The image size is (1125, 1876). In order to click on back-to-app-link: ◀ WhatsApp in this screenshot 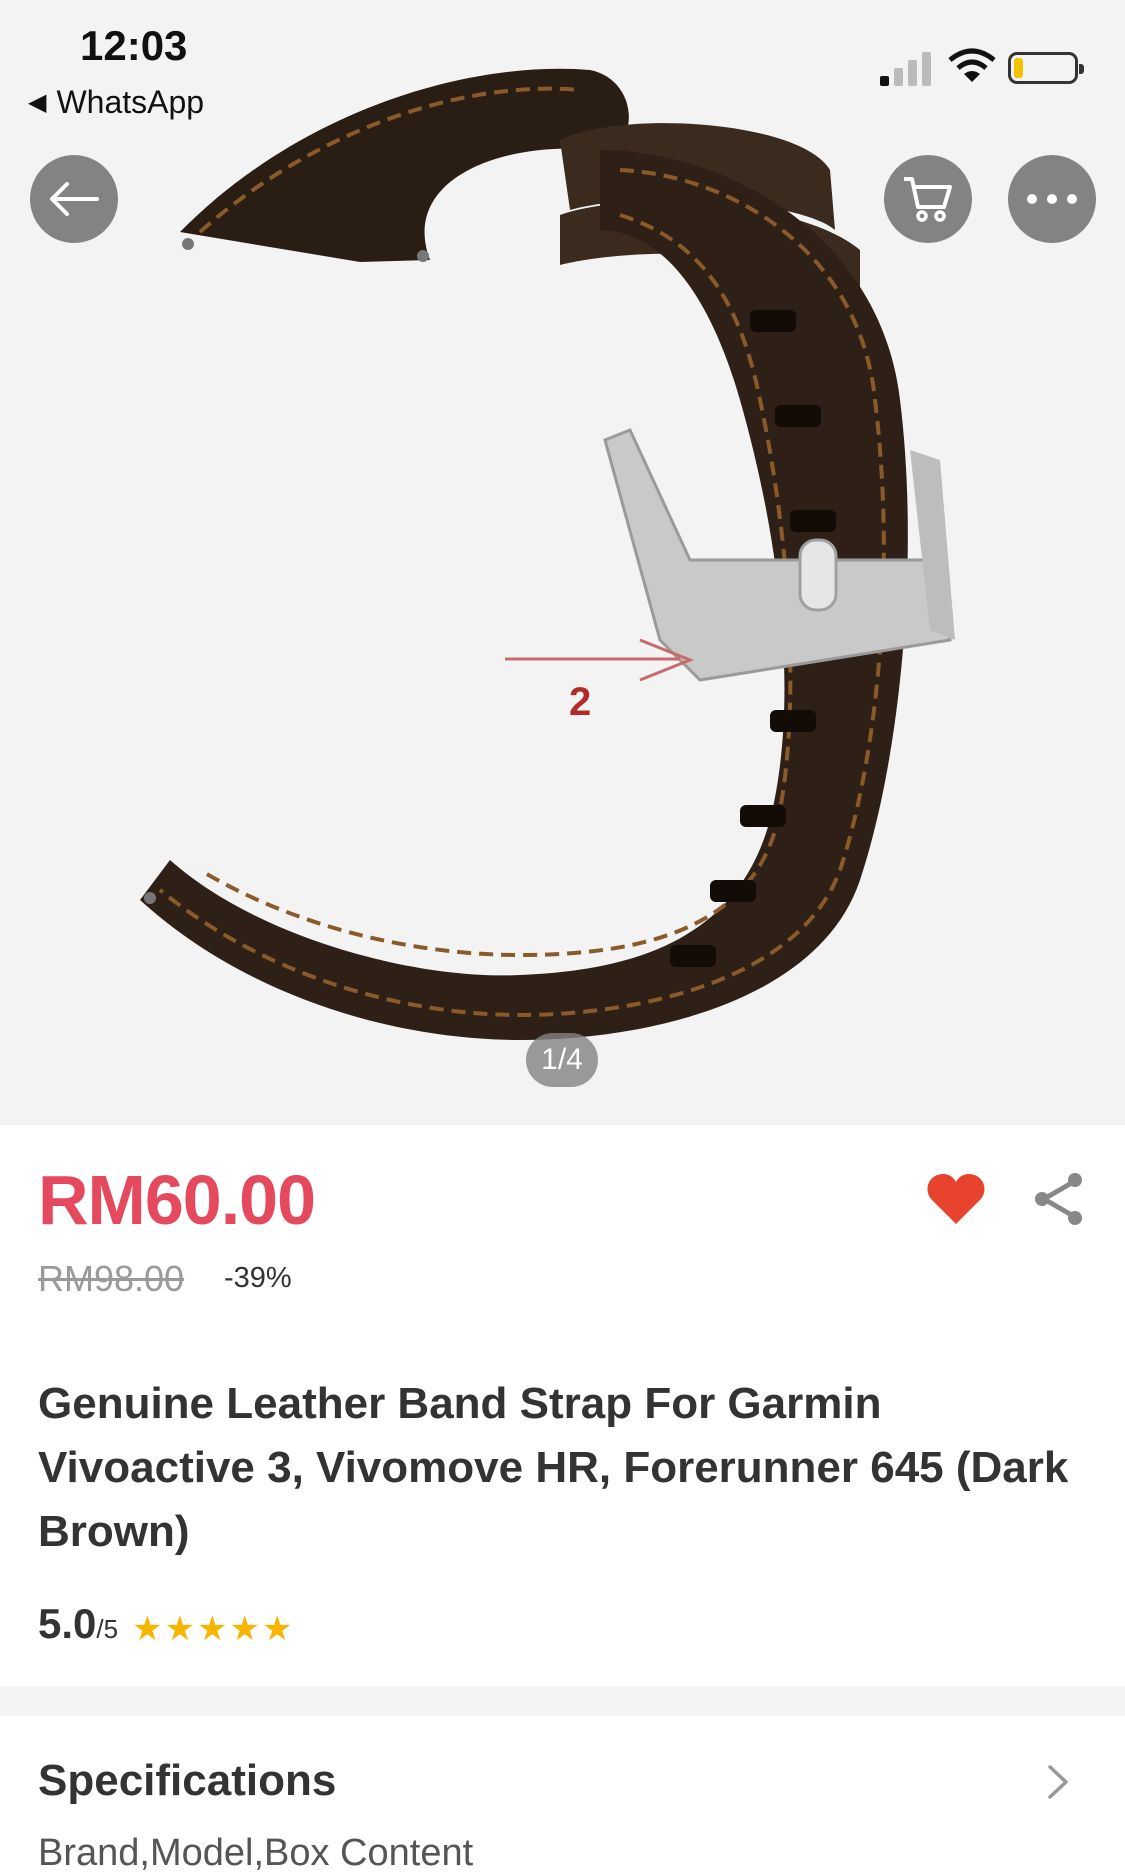, I will do `click(116, 102)`.